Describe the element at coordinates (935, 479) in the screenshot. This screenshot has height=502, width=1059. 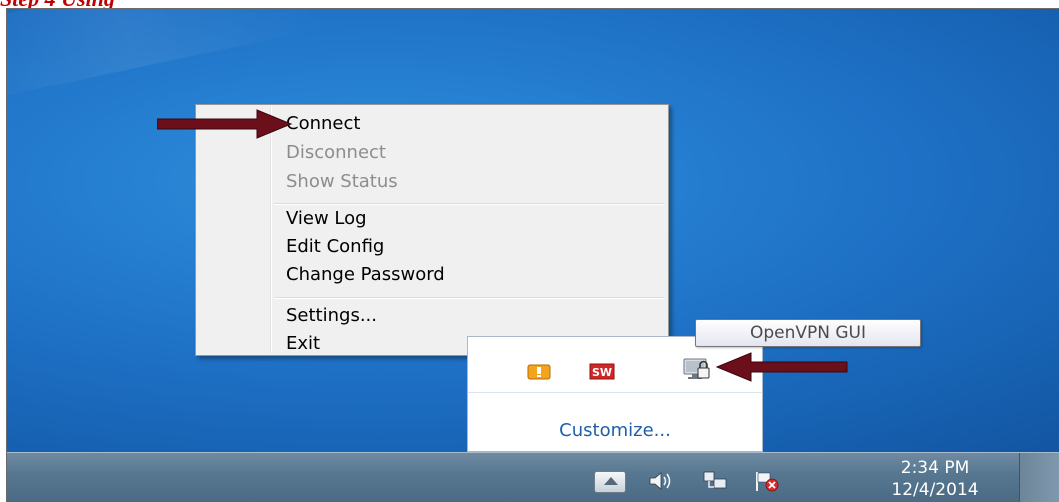
I see `taskbar-clock: 2:34 PM 12/4/2014` at that location.